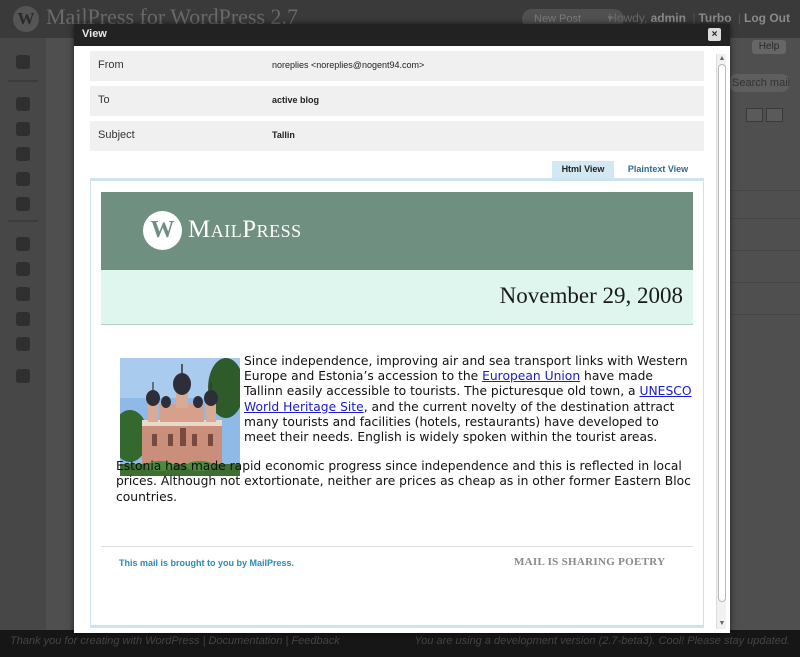 The image size is (800, 657). What do you see at coordinates (94, 34) in the screenshot?
I see `modal-title: View` at bounding box center [94, 34].